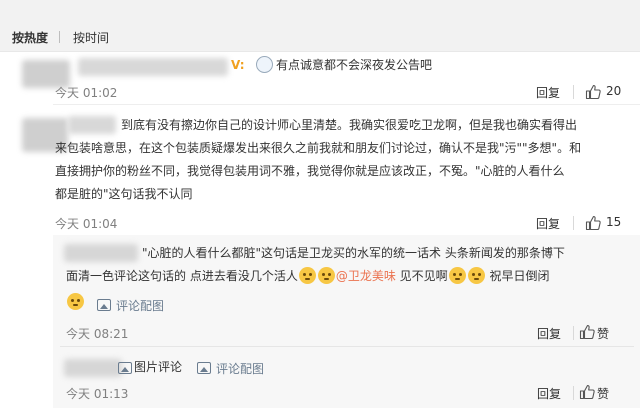 The height and width of the screenshot is (408, 640). I want to click on reply-time: 今天 01:13, so click(97, 394).